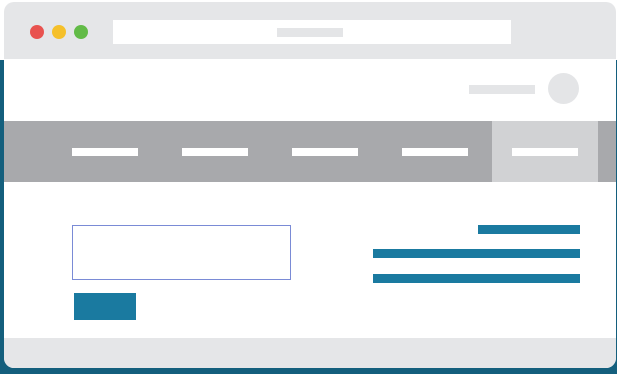 This screenshot has height=374, width=617. Describe the element at coordinates (59, 32) in the screenshot. I see `minimize-dot-icon` at that location.